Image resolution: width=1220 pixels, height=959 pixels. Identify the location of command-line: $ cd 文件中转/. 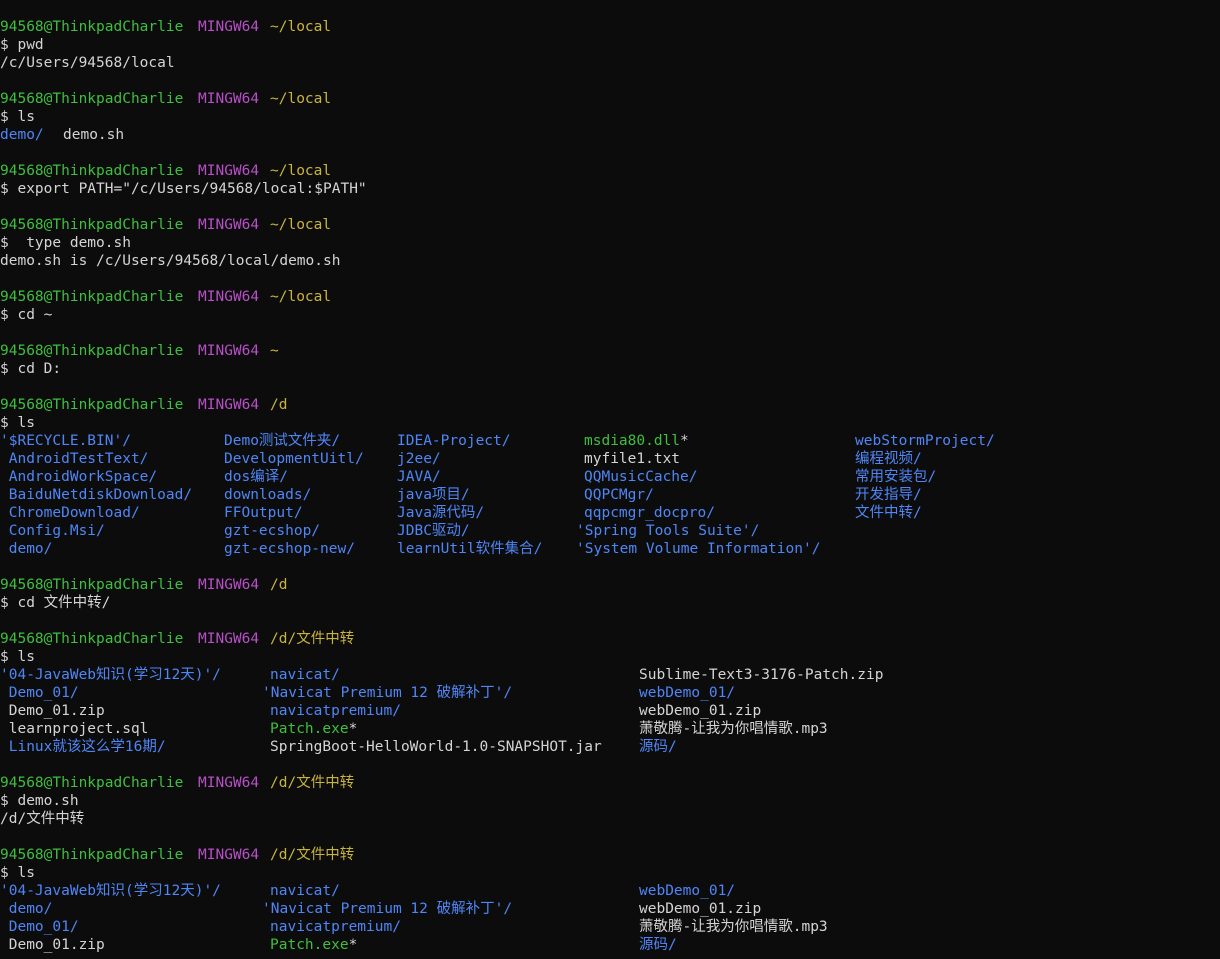
(610, 603).